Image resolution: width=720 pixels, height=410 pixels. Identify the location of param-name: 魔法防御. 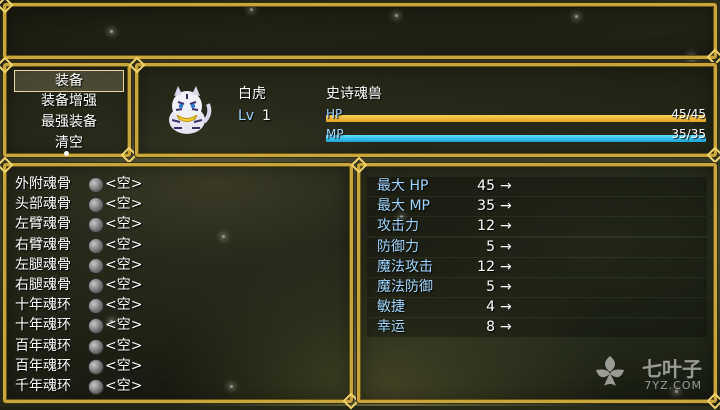
(405, 287).